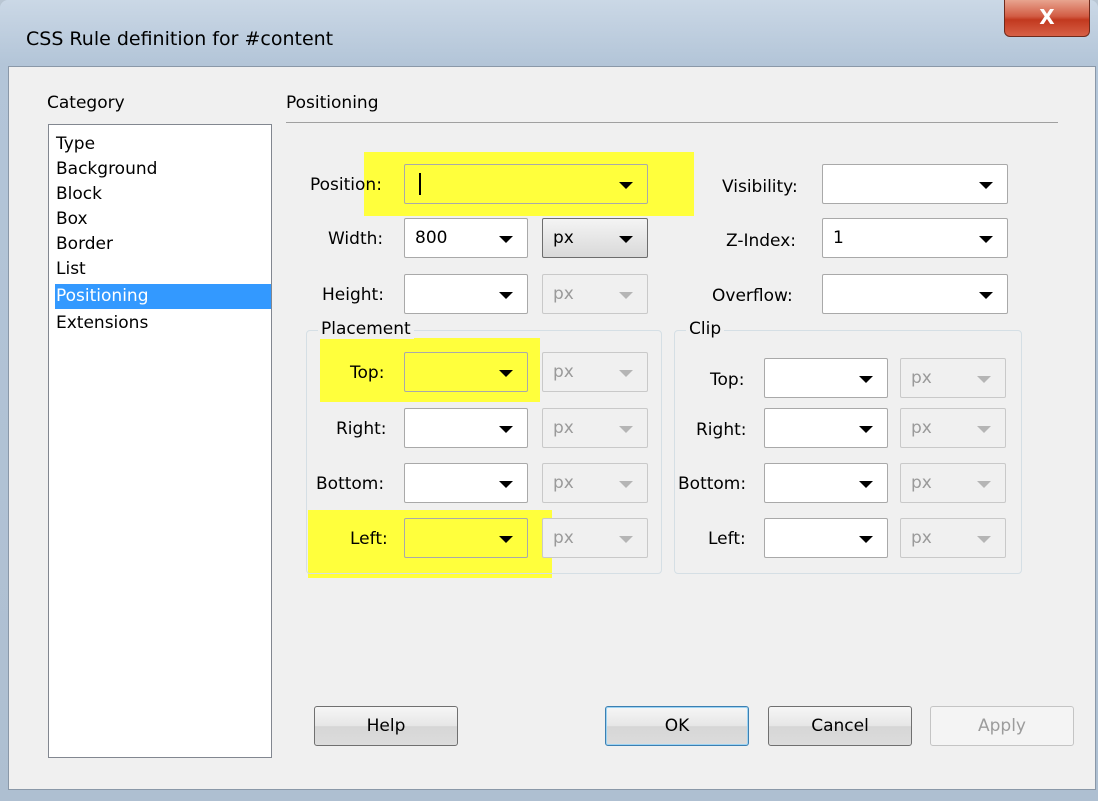  I want to click on clip-top-label: Top:, so click(727, 380).